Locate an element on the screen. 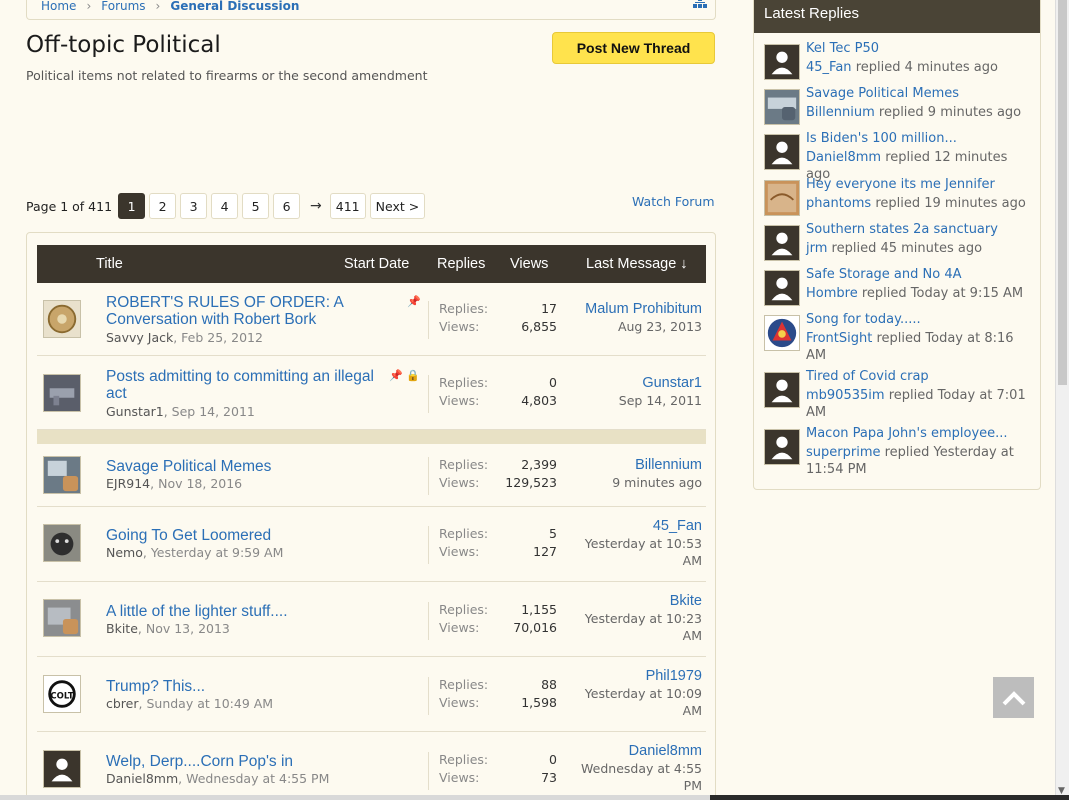  column-views: Views is located at coordinates (529, 264).